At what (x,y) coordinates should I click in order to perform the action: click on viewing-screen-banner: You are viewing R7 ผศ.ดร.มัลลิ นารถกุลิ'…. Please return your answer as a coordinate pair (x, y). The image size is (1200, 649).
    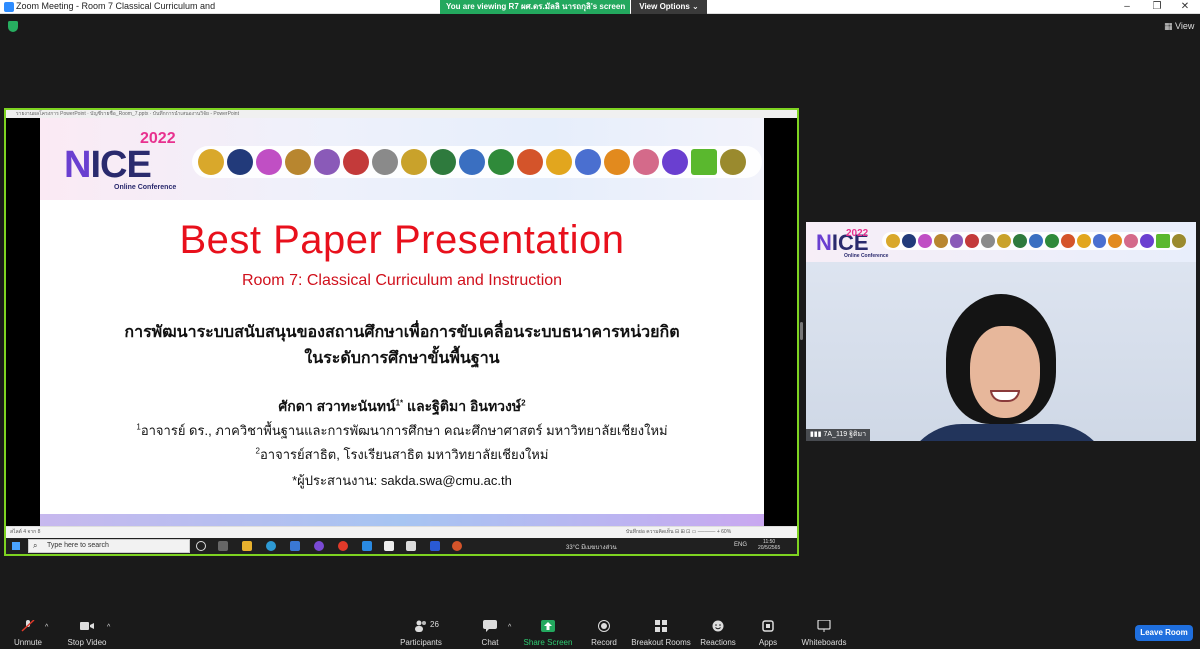
    Looking at the image, I should click on (535, 7).